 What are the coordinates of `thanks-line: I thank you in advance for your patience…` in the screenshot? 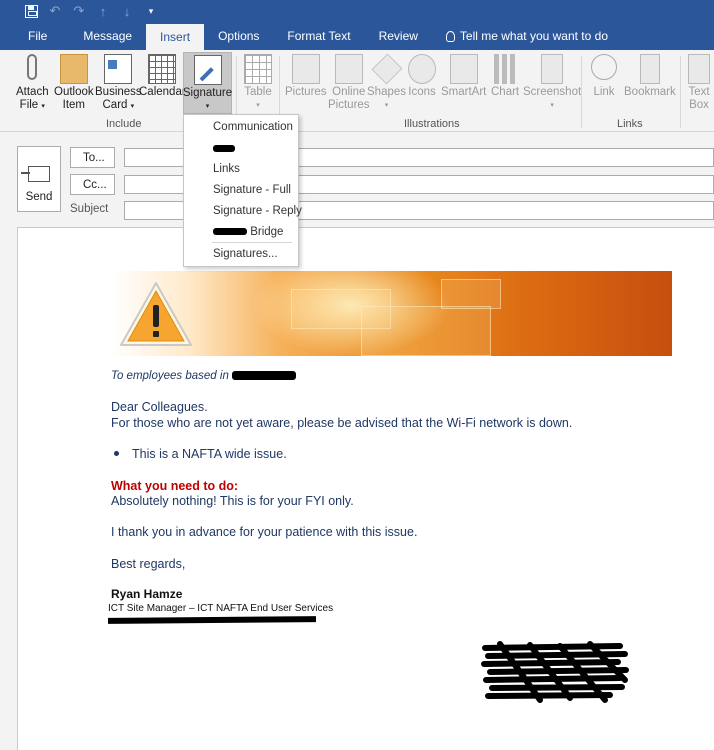 It's located at (264, 532).